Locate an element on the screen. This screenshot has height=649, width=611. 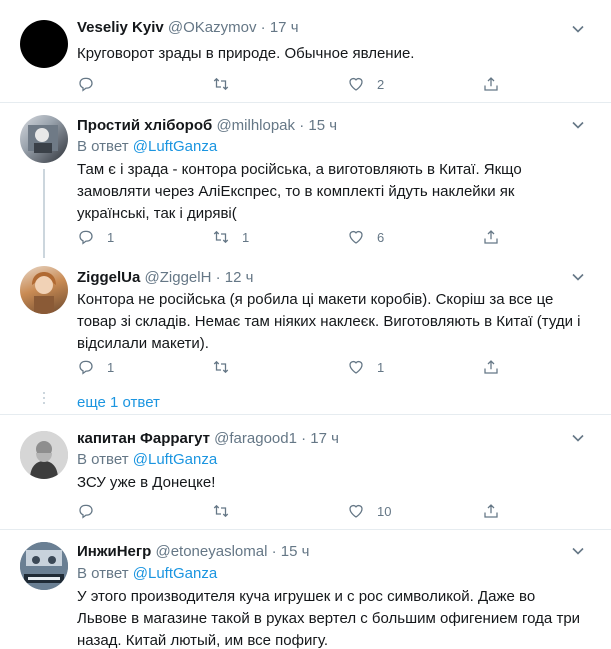
thread-line is located at coordinates (44, 213).